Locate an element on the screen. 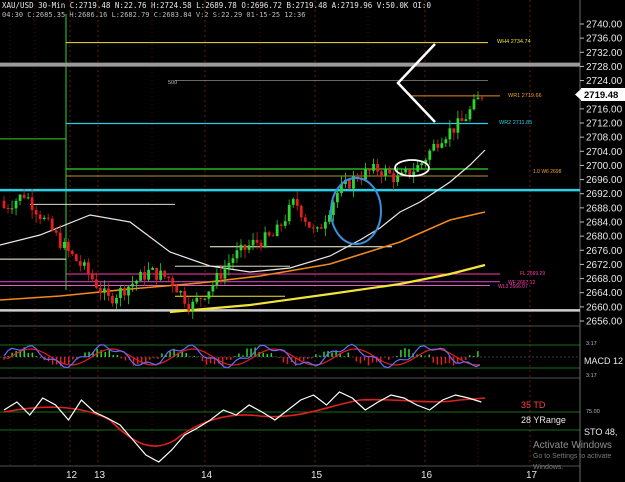 This screenshot has height=482, width=625. watermark-subtitle: Go to Settings to activate Windows. is located at coordinates (572, 462).